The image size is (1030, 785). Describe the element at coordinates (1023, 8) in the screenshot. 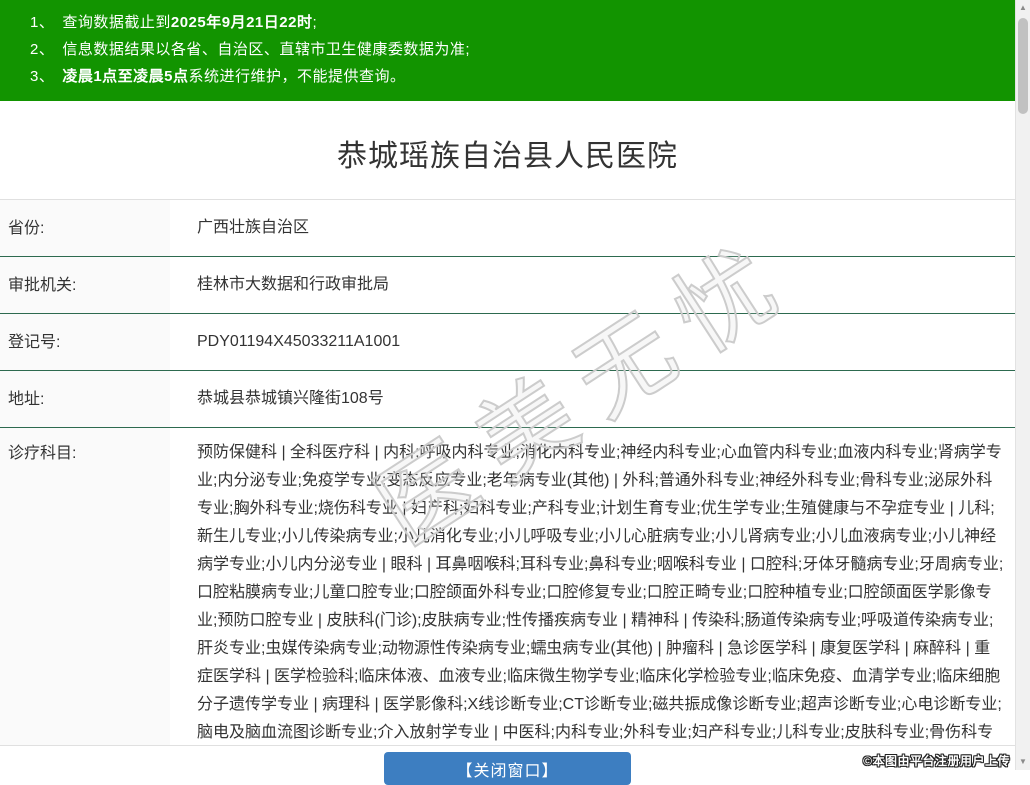

I see `scroll-up-arrow-icon: ▲` at that location.